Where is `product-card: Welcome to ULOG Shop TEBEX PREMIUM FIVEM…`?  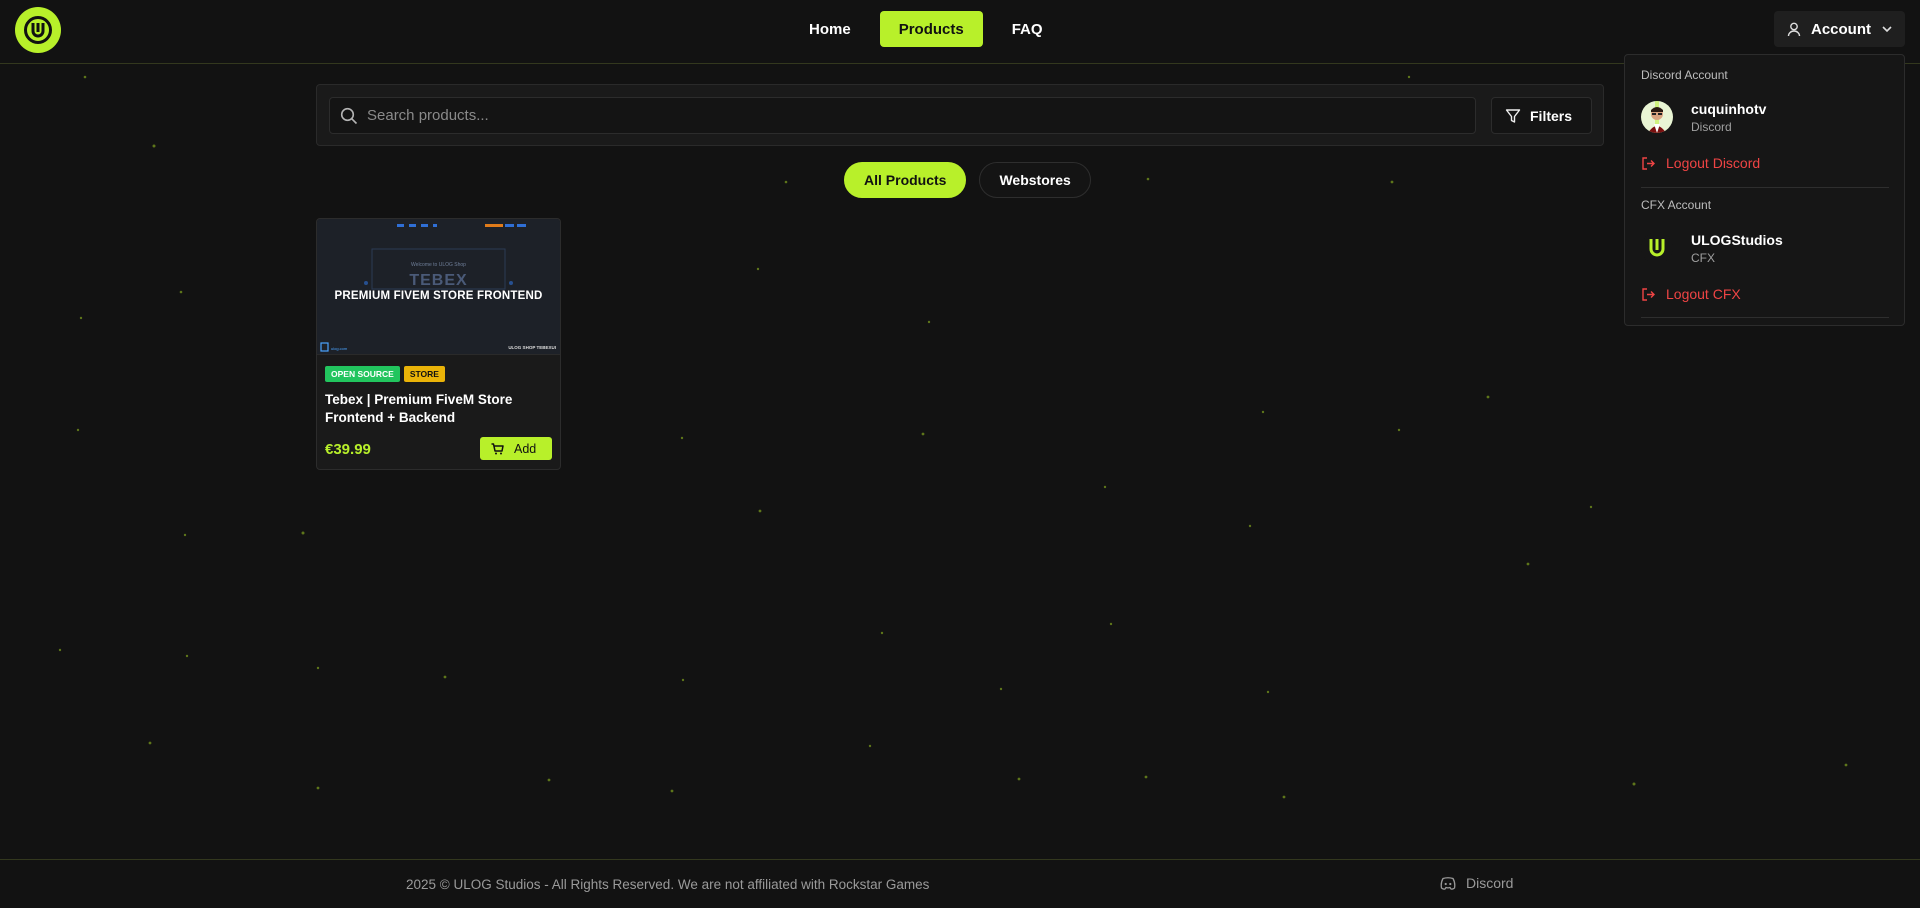 product-card: Welcome to ULOG Shop TEBEX PREMIUM FIVEM… is located at coordinates (438, 344).